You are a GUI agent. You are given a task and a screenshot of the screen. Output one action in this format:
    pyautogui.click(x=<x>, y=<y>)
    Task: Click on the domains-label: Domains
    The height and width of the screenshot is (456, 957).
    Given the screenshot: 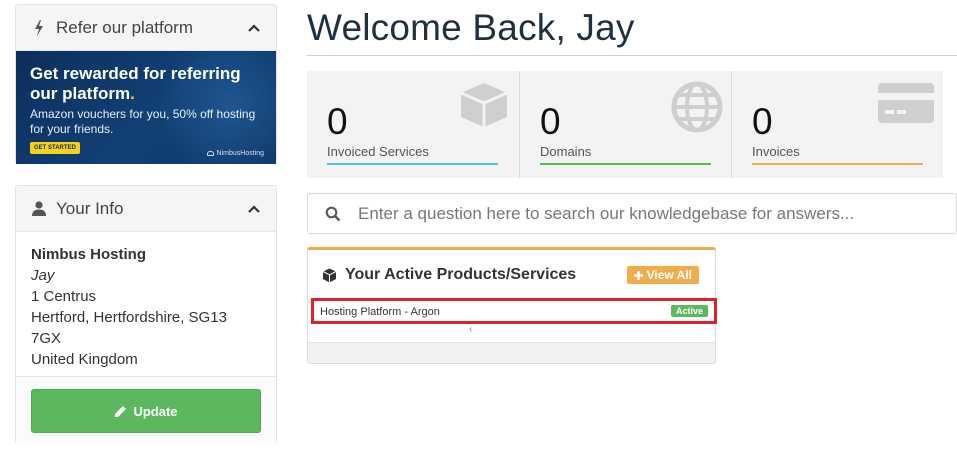 What is the action you would take?
    pyautogui.click(x=566, y=151)
    